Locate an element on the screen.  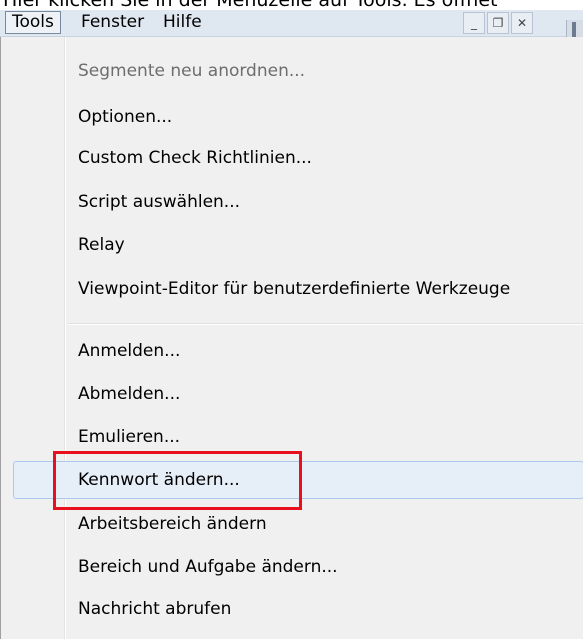
menu-item-label: Relay is located at coordinates (101, 245).